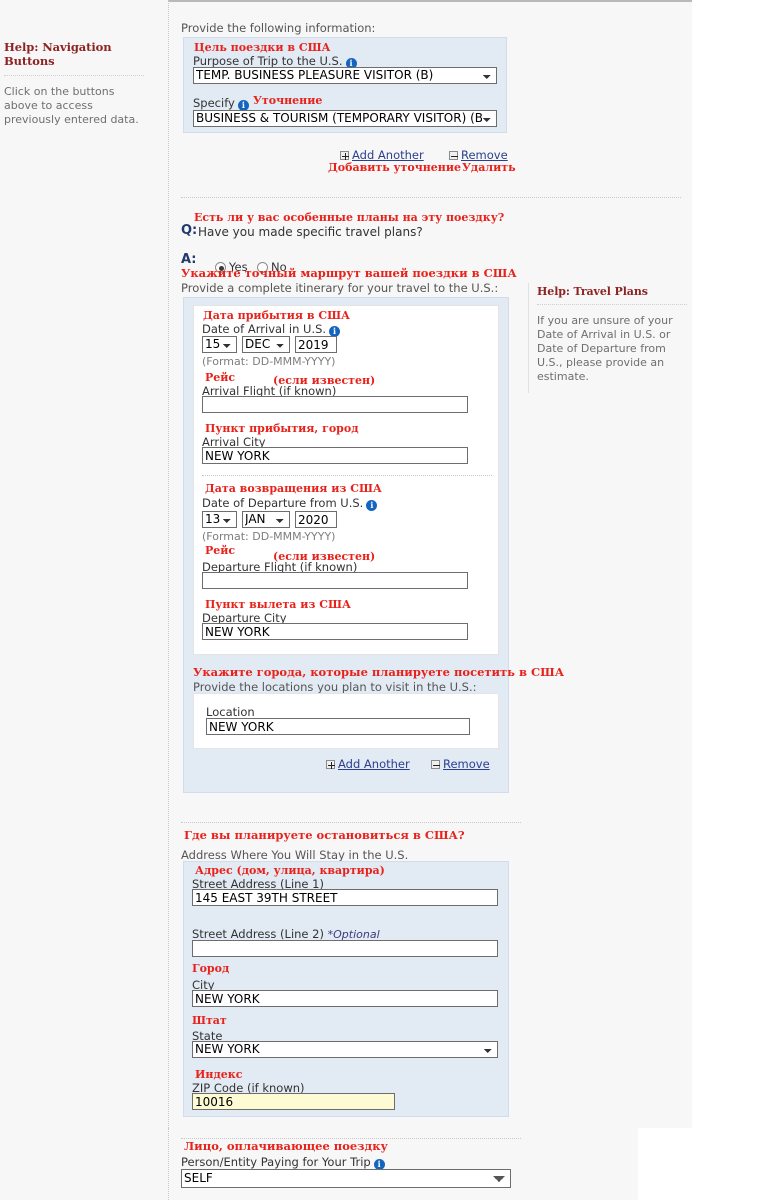  I want to click on location-add-another-link: Add Another, so click(368, 762).